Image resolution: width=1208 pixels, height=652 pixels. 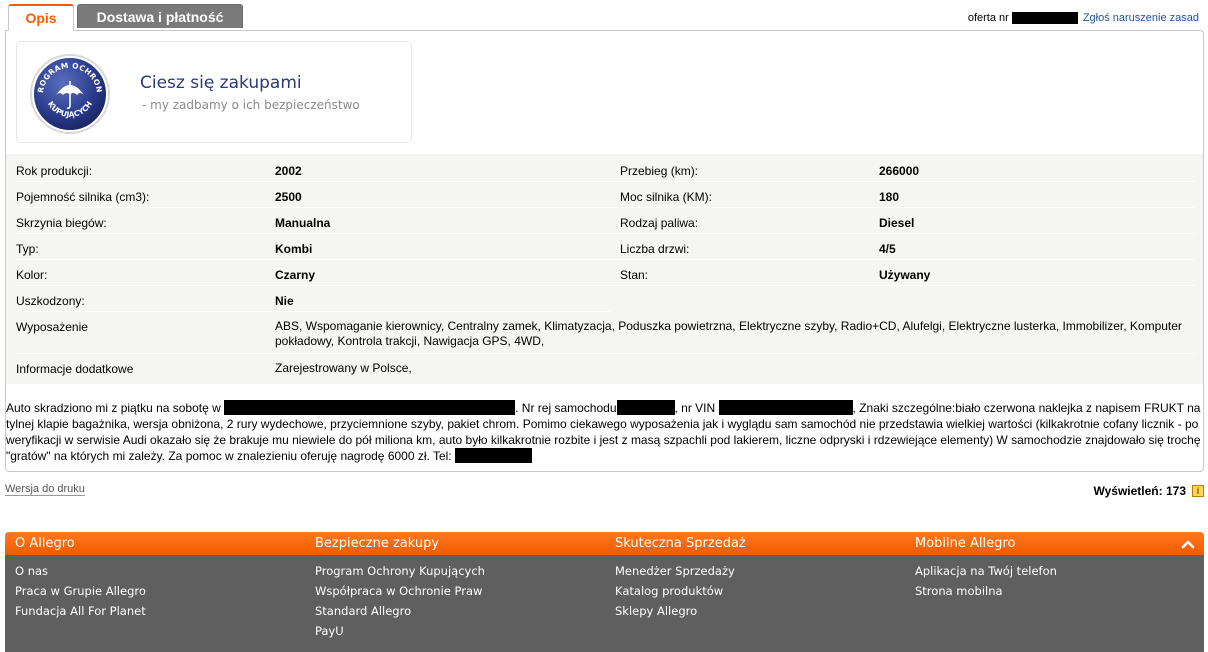 What do you see at coordinates (69, 93) in the screenshot?
I see `buyer-protection-badge-icon: PROGRAM OCHRONY KUPUJĄCYCH` at bounding box center [69, 93].